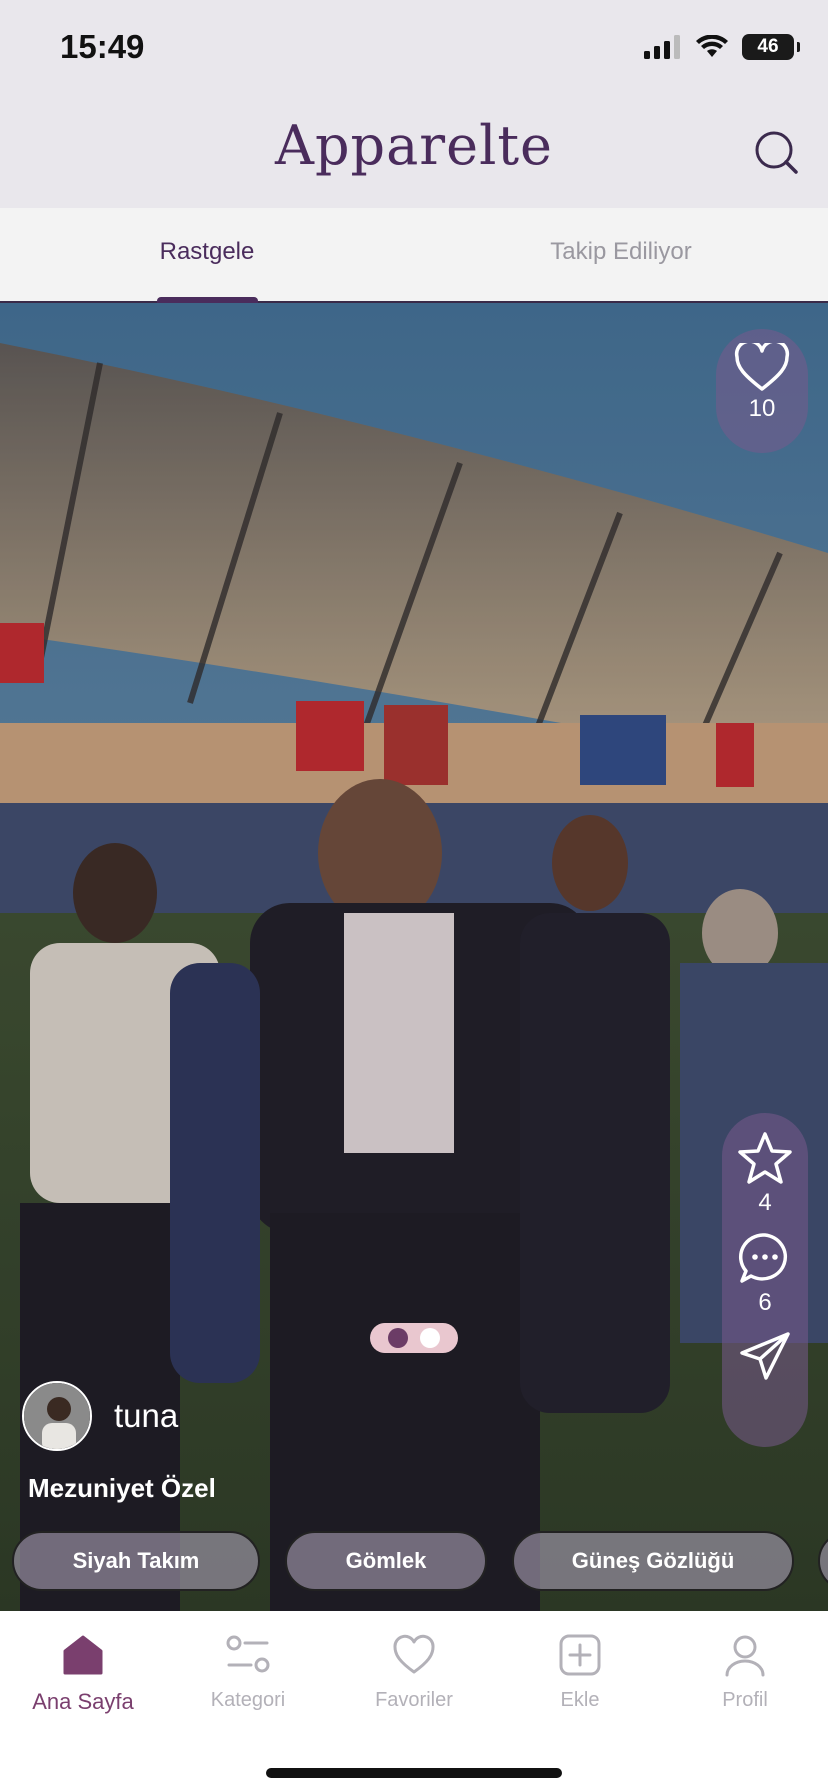 Image resolution: width=828 pixels, height=1792 pixels. I want to click on app-header: Apparelte, so click(414, 154).